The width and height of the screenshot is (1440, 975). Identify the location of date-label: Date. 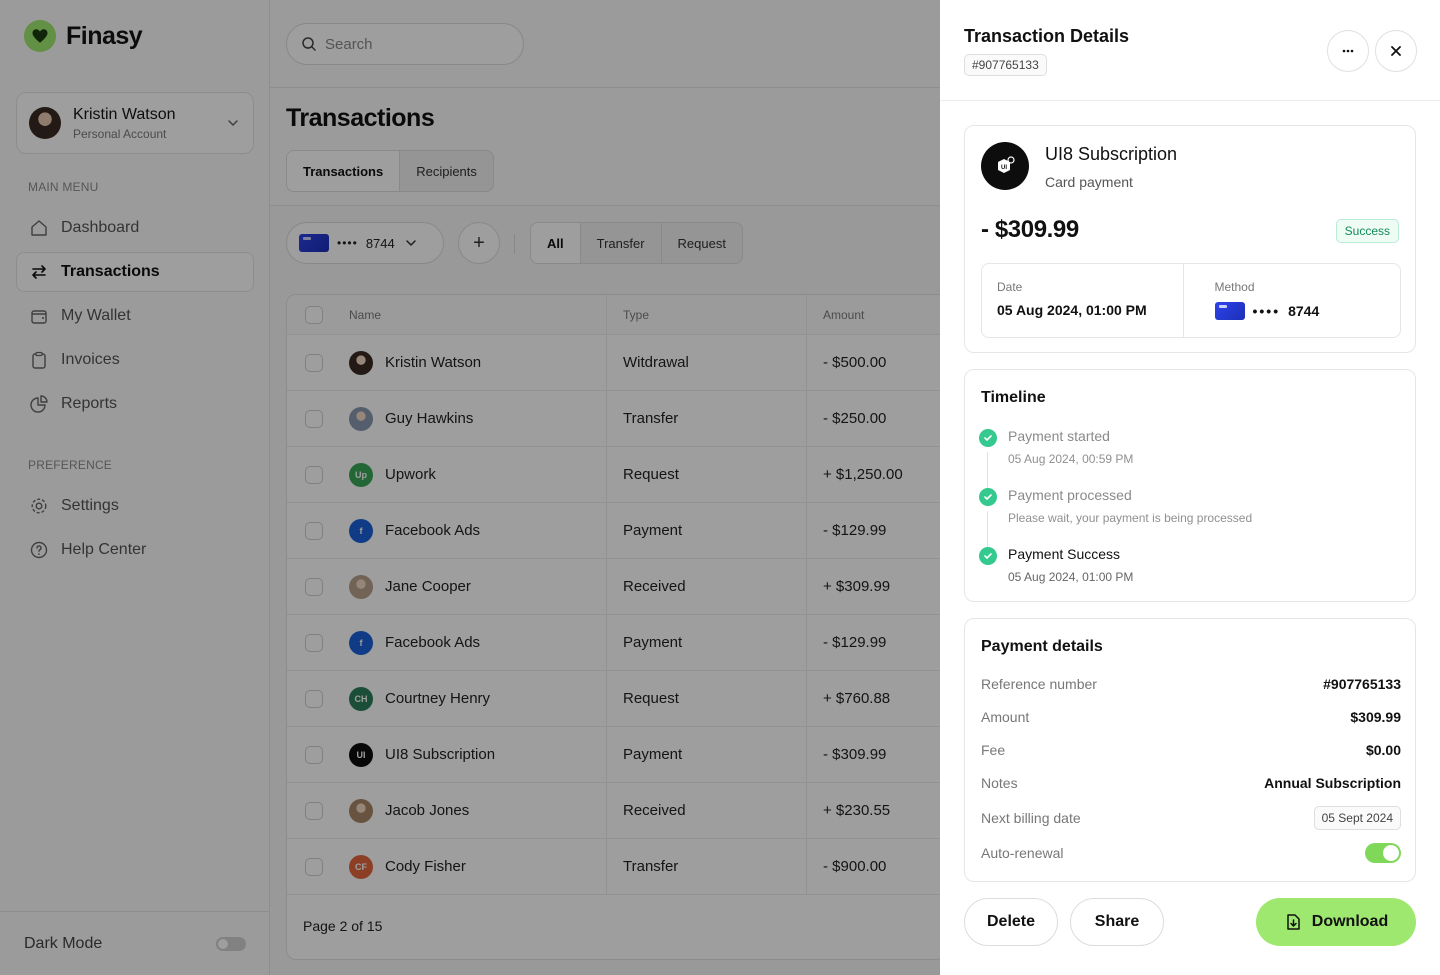
(1010, 287).